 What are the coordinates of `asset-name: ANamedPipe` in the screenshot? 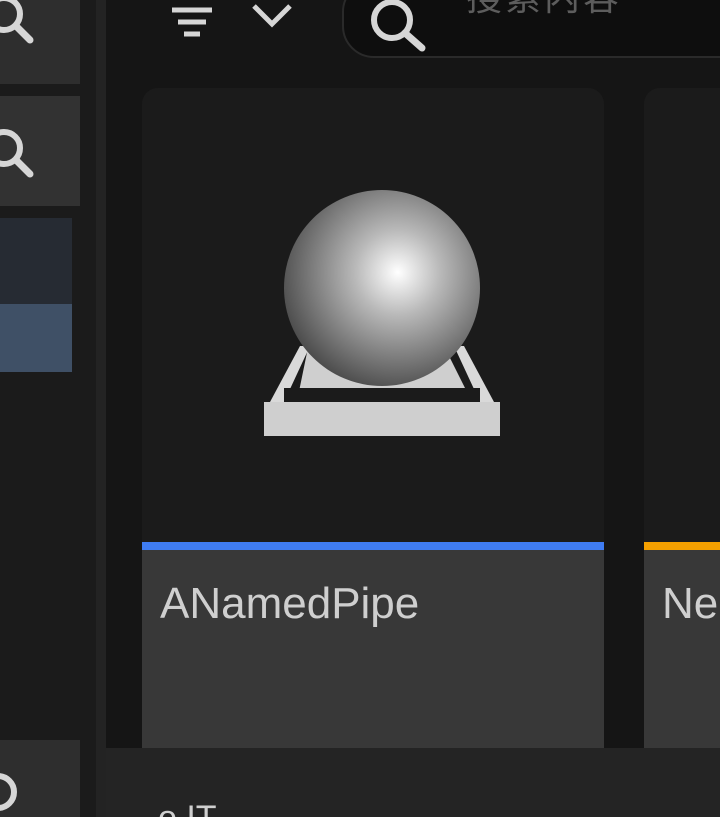 It's located at (290, 603).